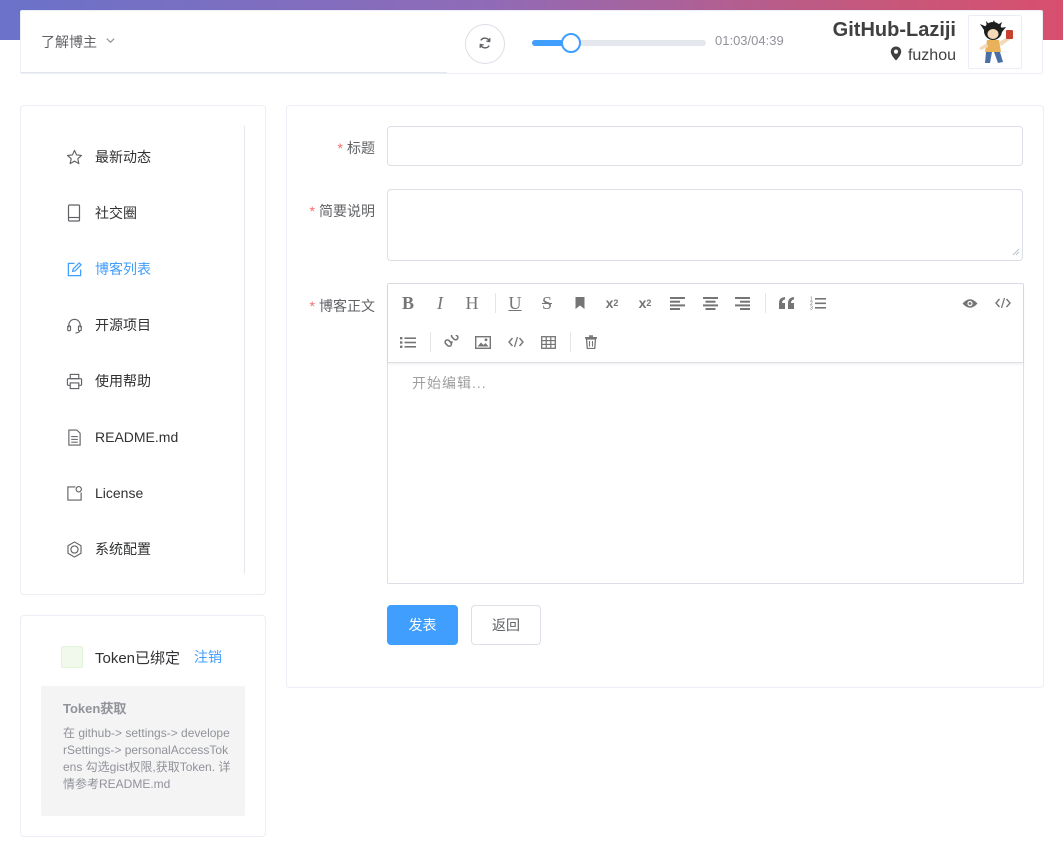 Image resolution: width=1063 pixels, height=855 pixels. I want to click on tablet-icon, so click(74, 213).